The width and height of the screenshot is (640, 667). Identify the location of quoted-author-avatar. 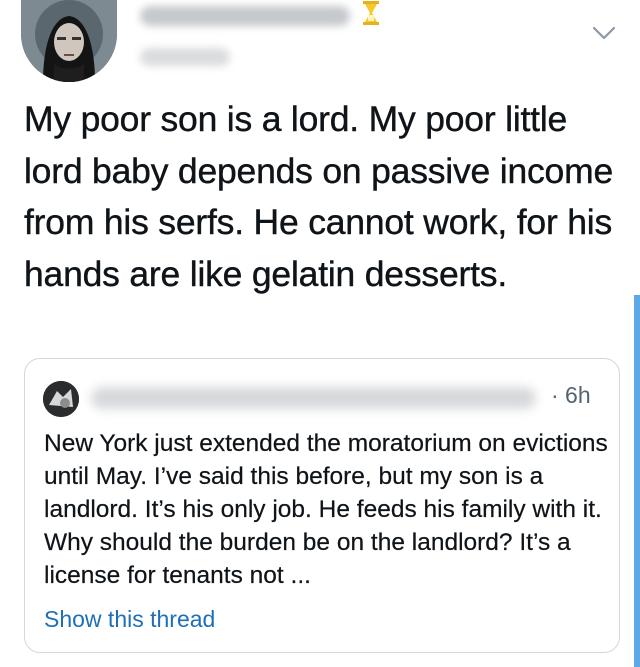
(61, 399).